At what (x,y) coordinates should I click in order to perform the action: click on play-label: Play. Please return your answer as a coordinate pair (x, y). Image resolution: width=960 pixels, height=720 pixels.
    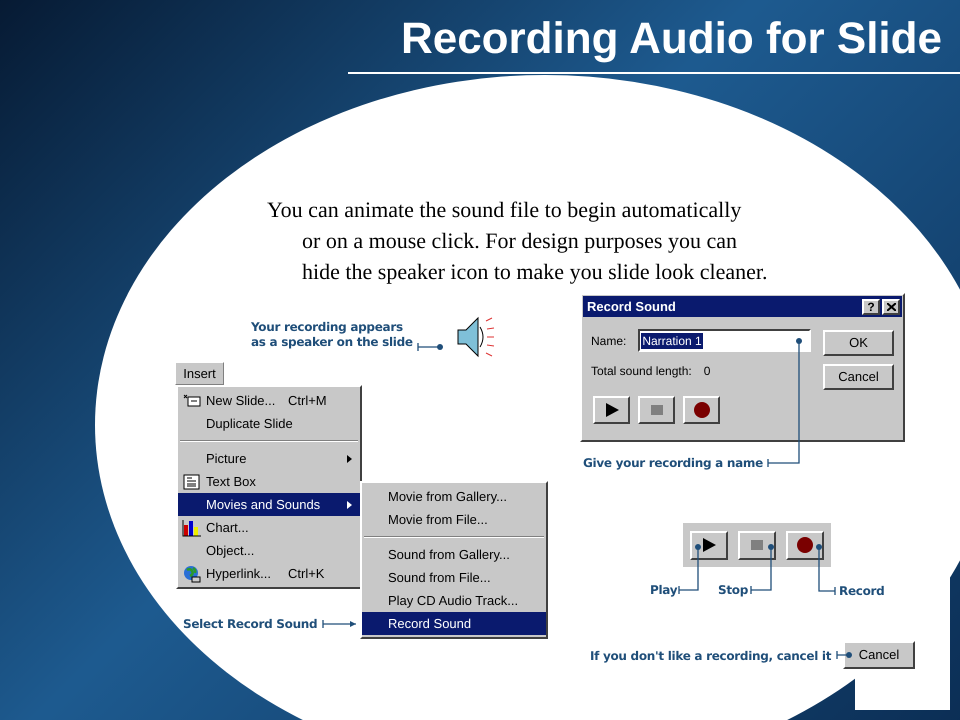
    Looking at the image, I should click on (664, 590).